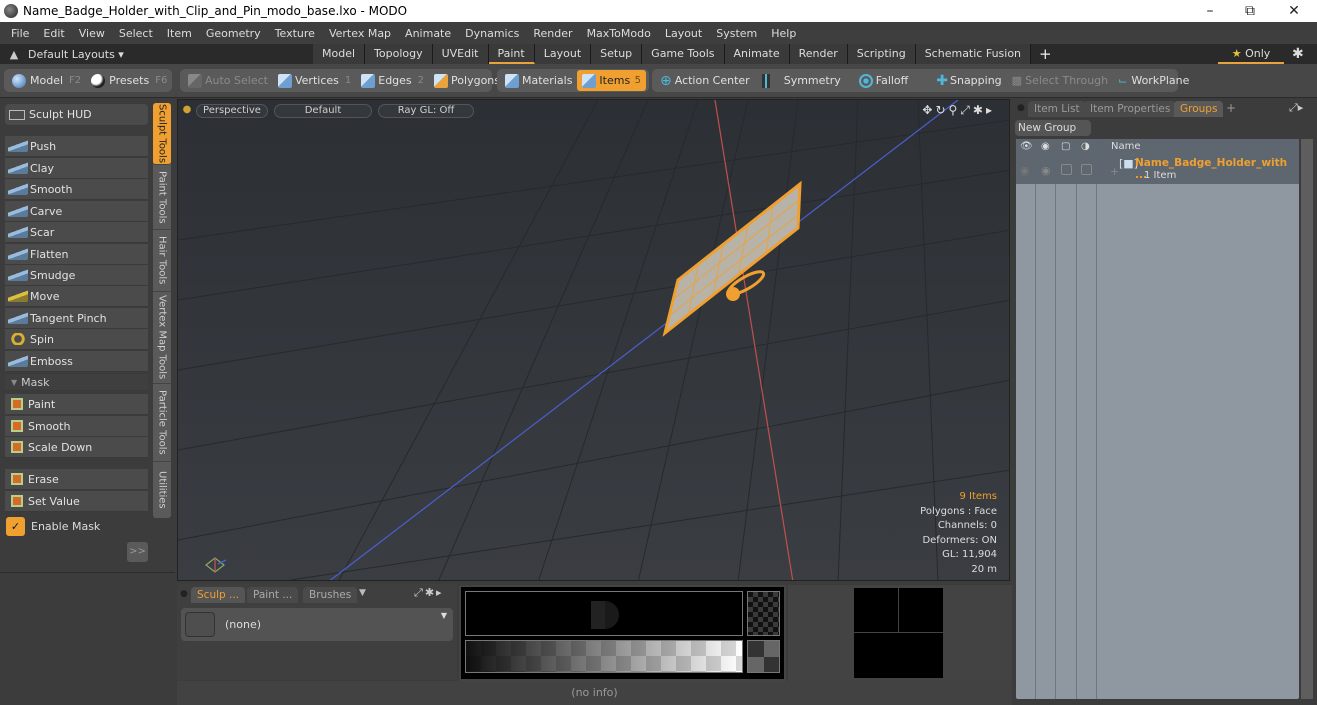 The height and width of the screenshot is (705, 1317). I want to click on mask-section-header: ▼ Mask, so click(76, 382).